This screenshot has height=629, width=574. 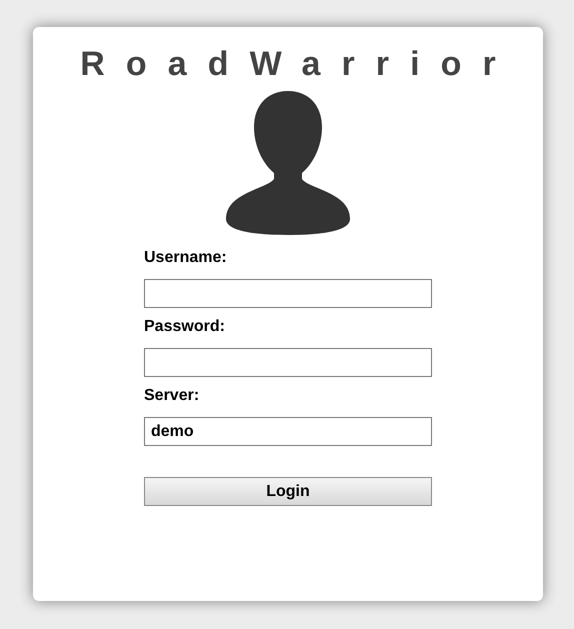 I want to click on field-label: Password:, so click(x=185, y=327).